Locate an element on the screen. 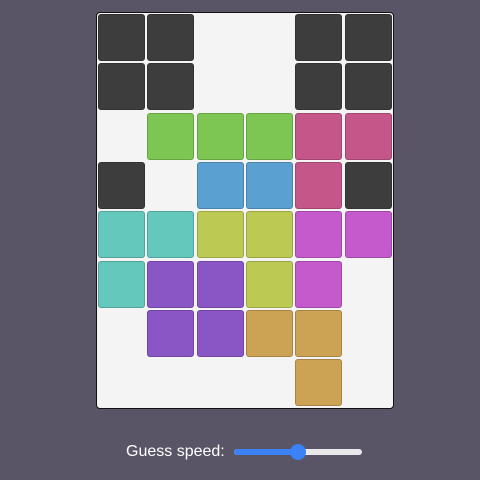 The width and height of the screenshot is (480, 480). slider-thumb is located at coordinates (298, 452).